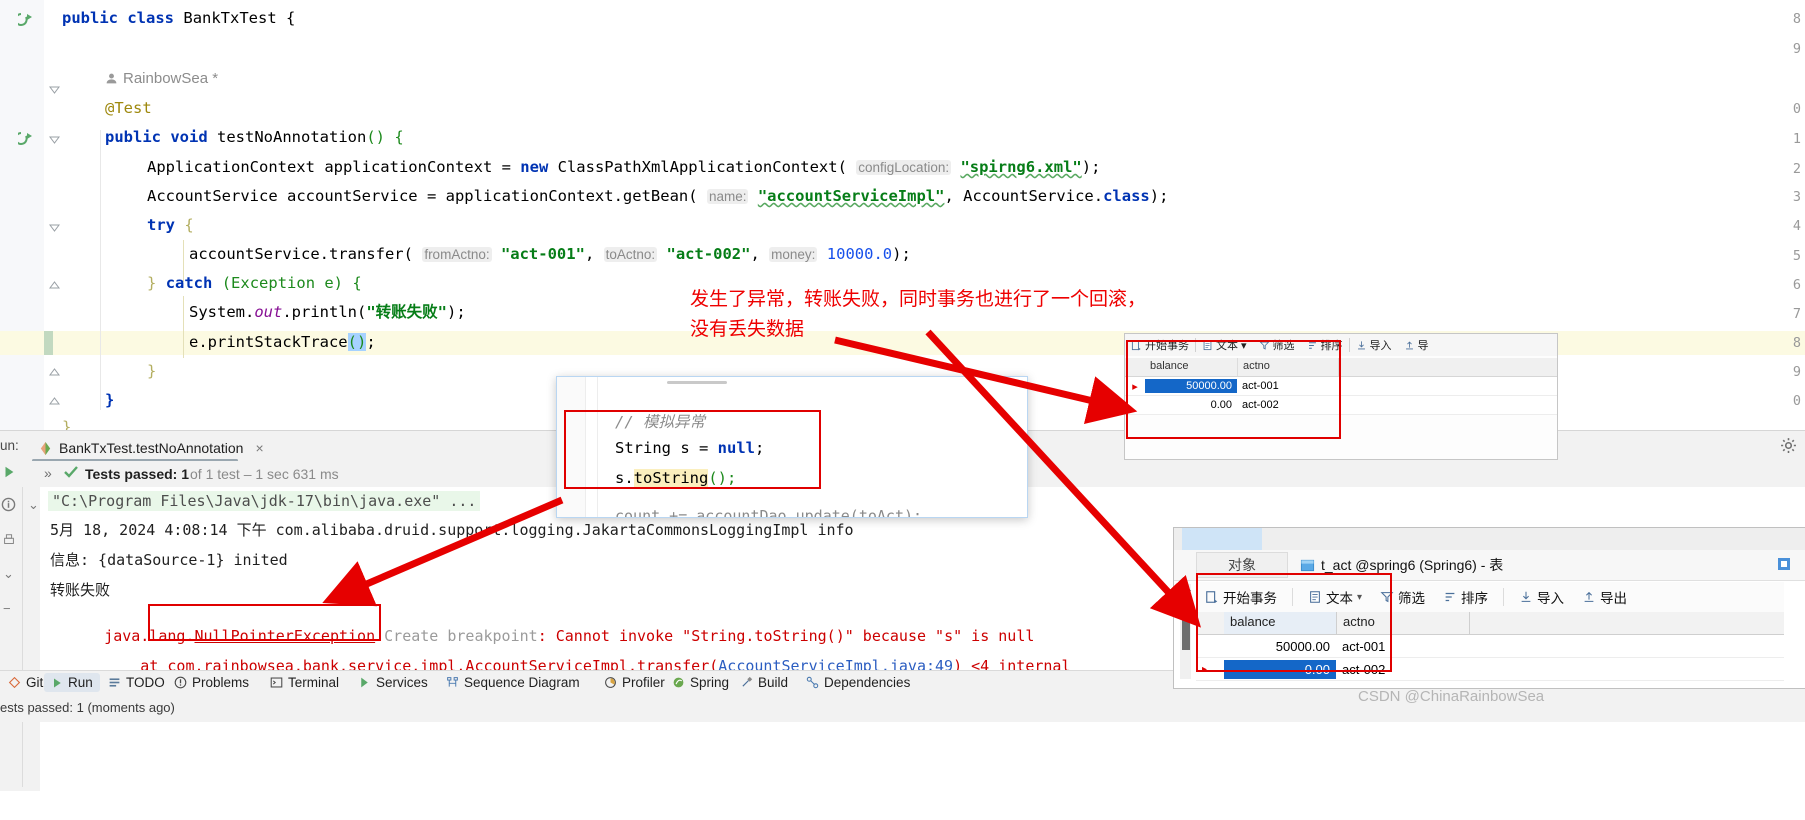 The image size is (1805, 820). I want to click on scrollbar-thumb, so click(1186, 624).